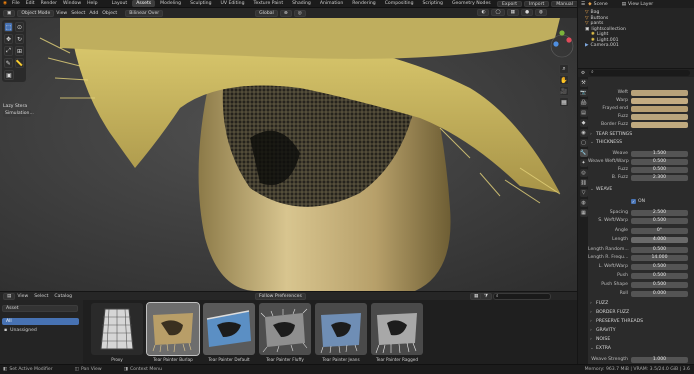 This screenshot has width=694, height=374. Describe the element at coordinates (564, 80) in the screenshot. I see `pan-hand-icon: ✋` at that location.